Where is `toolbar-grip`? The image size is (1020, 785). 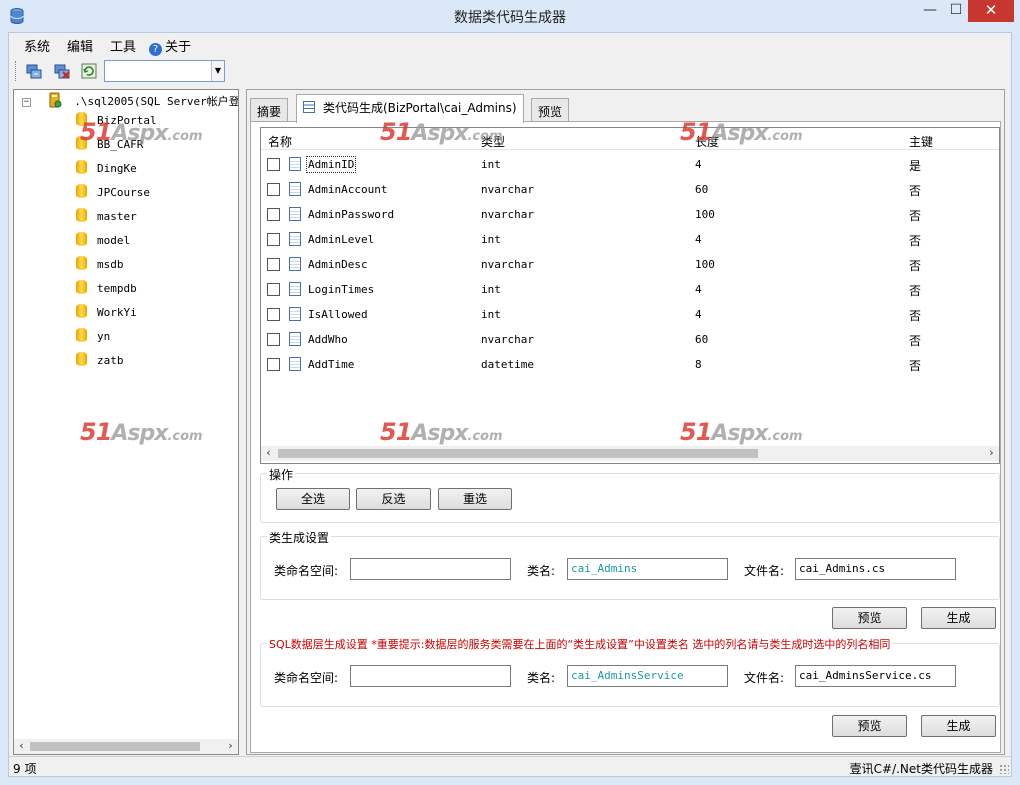 toolbar-grip is located at coordinates (16, 71).